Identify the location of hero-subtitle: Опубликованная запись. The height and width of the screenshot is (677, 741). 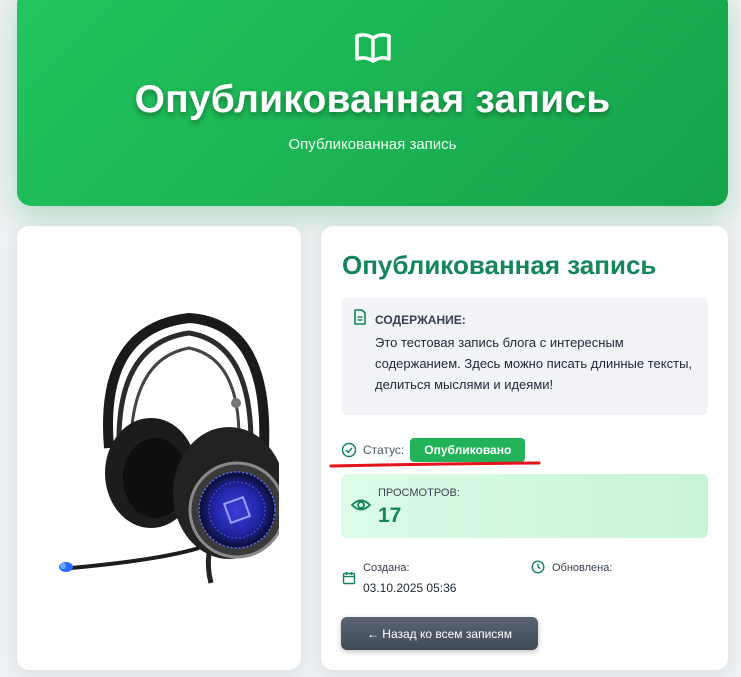
(372, 144).